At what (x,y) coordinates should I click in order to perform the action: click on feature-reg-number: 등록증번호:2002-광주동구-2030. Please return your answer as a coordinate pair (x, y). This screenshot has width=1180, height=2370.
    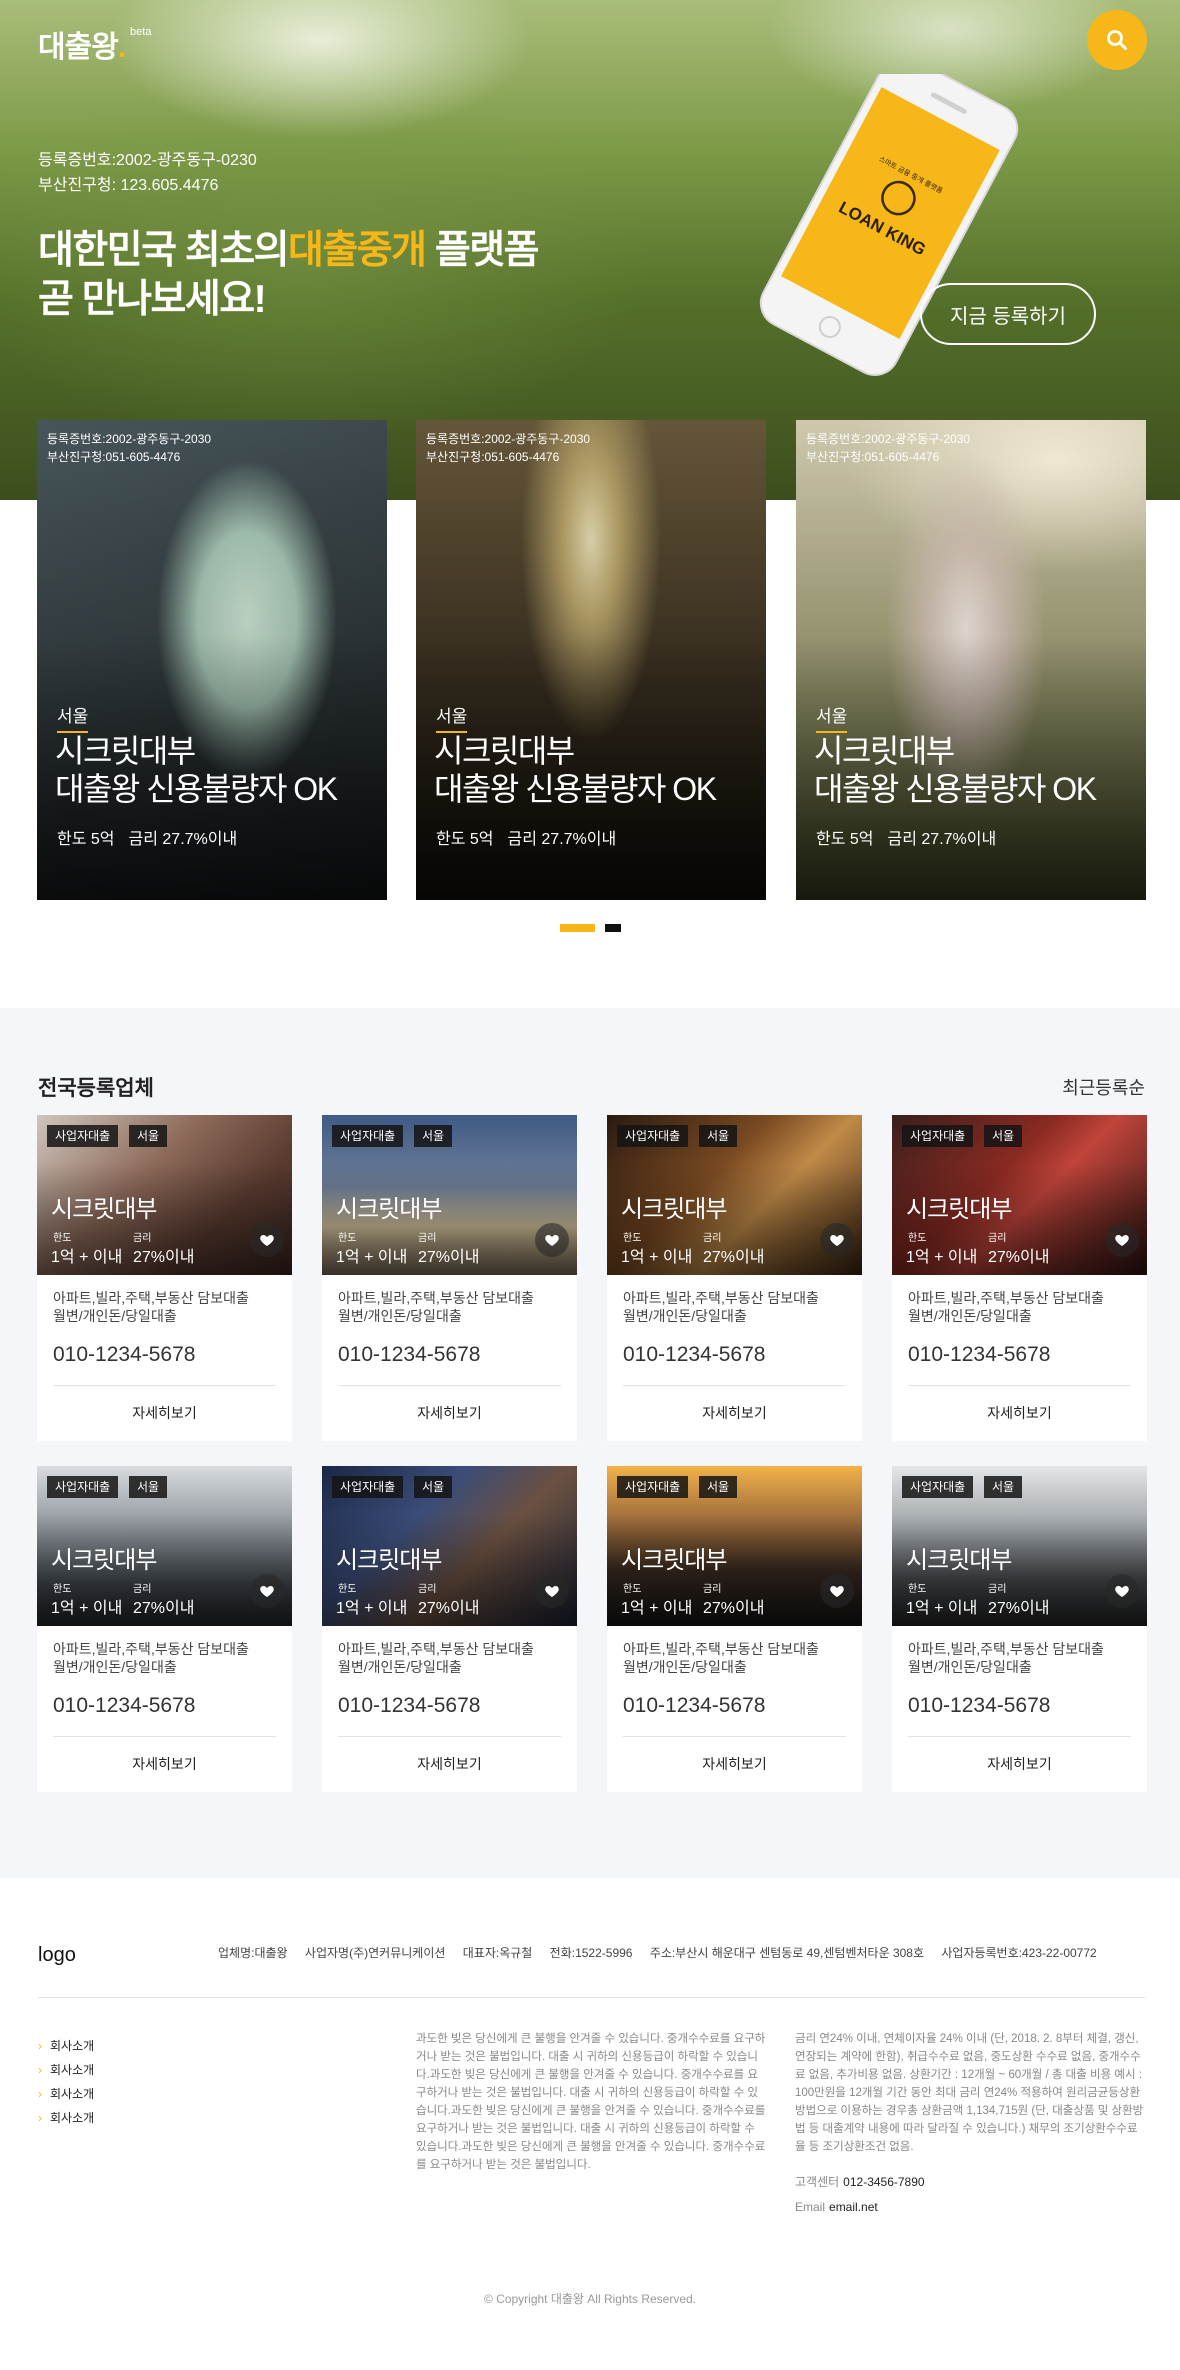
    Looking at the image, I should click on (129, 439).